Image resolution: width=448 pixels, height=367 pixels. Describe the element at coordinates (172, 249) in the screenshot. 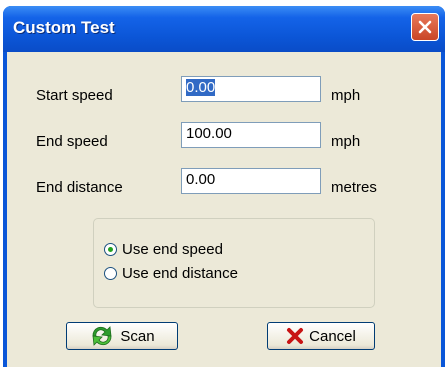

I see `use-end-speed-label: Use end speed` at that location.